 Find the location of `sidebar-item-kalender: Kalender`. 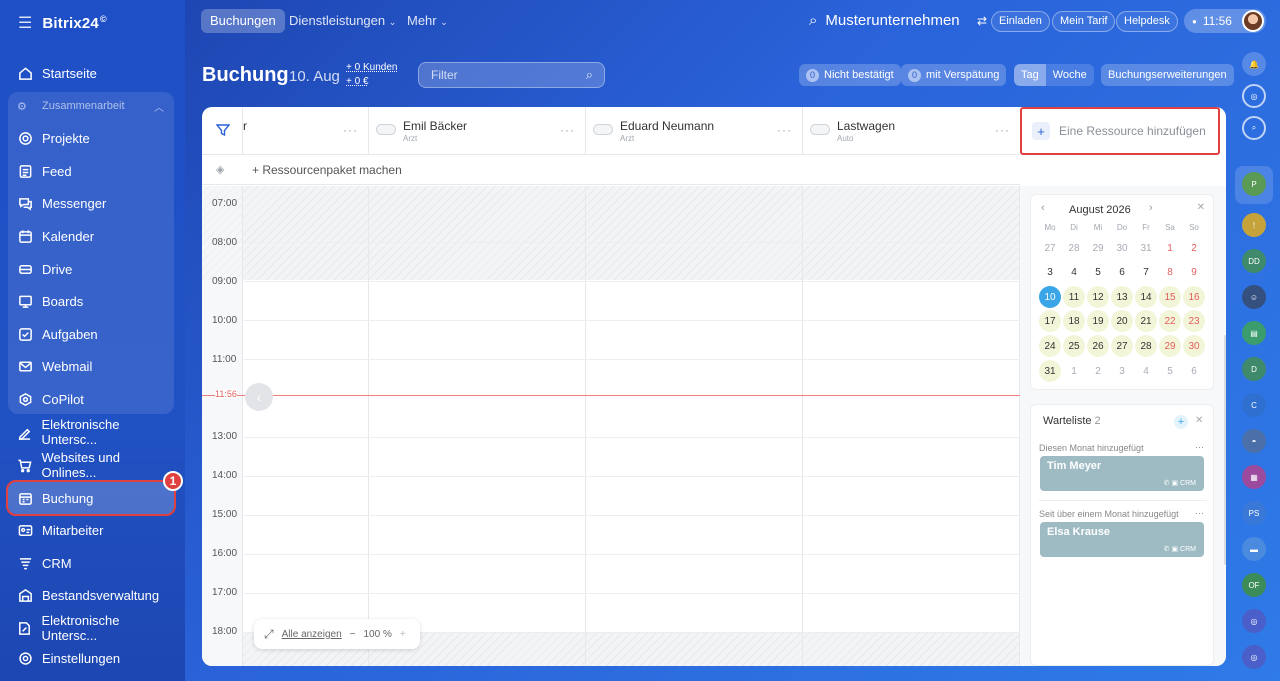

sidebar-item-kalender: Kalender is located at coordinates (91, 236).